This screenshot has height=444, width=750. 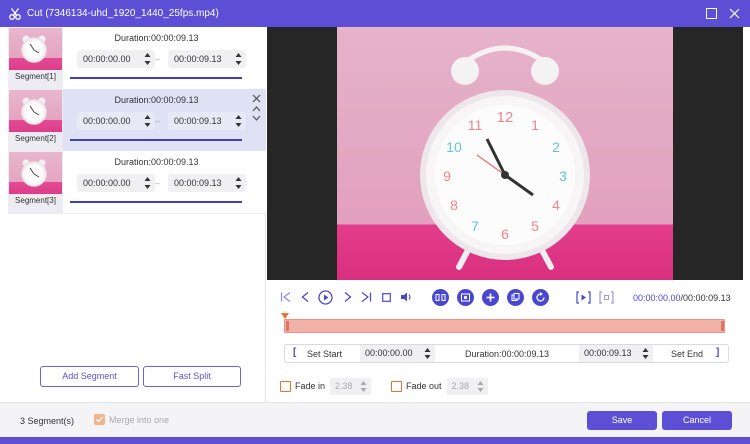 What do you see at coordinates (711, 13) in the screenshot?
I see `maximize-button` at bounding box center [711, 13].